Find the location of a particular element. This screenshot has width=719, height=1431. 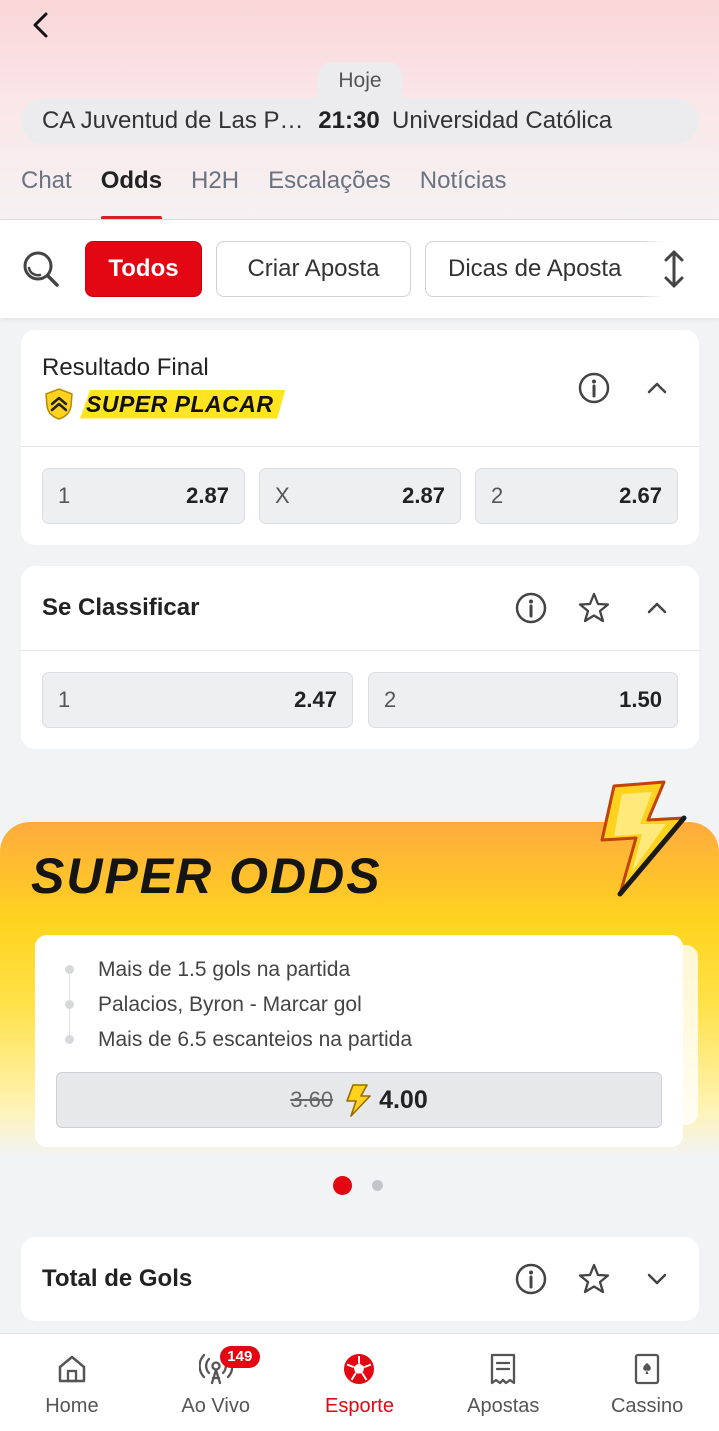

odd-label: X is located at coordinates (282, 495).